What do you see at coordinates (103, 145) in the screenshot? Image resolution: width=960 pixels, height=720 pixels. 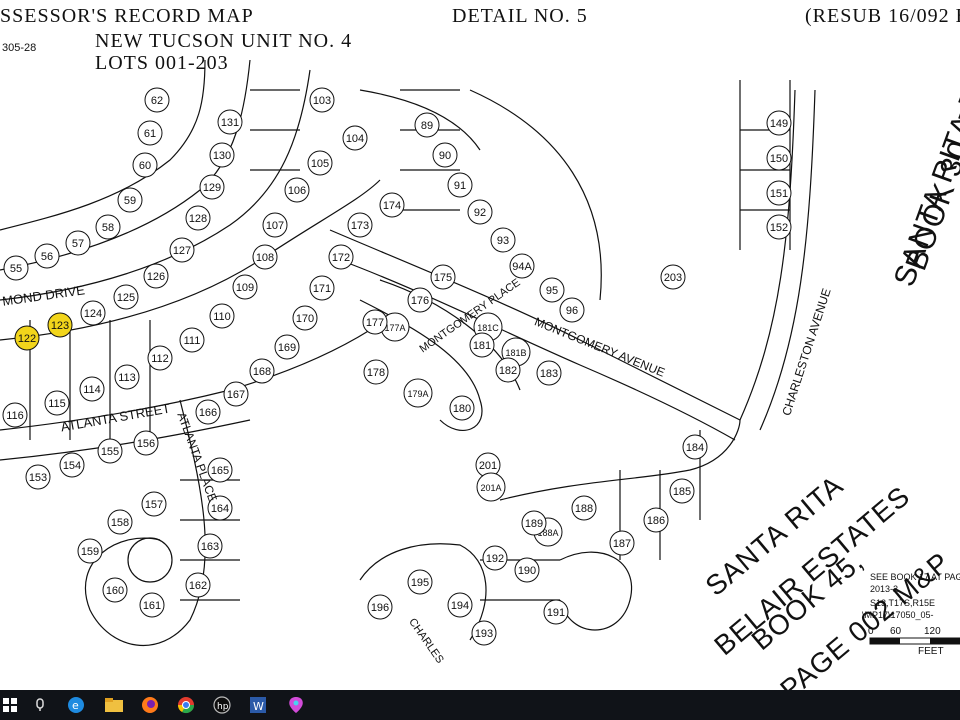 I see `mond-drive-north-edge` at bounding box center [103, 145].